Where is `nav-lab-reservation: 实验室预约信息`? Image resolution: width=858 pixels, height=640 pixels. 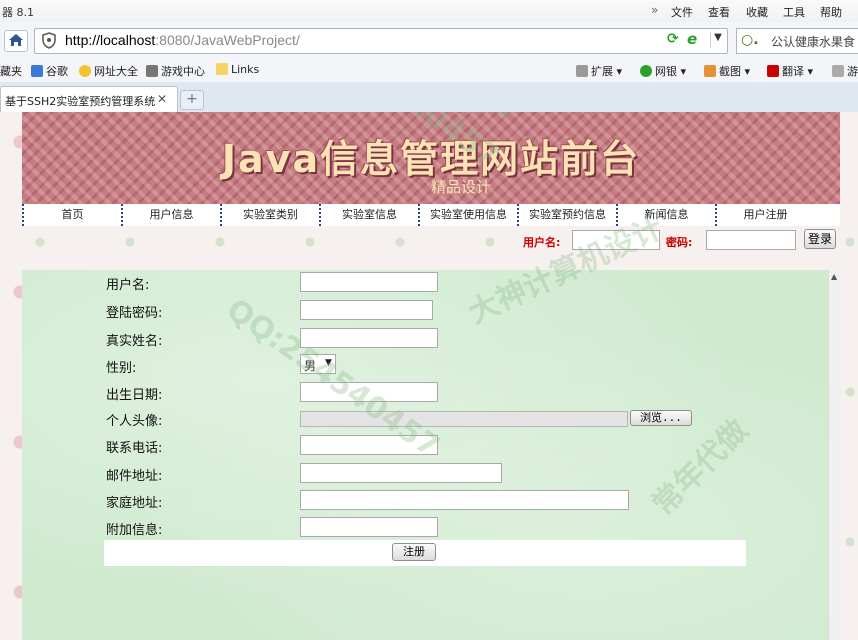
nav-lab-reservation: 实验室预约信息 is located at coordinates (566, 215).